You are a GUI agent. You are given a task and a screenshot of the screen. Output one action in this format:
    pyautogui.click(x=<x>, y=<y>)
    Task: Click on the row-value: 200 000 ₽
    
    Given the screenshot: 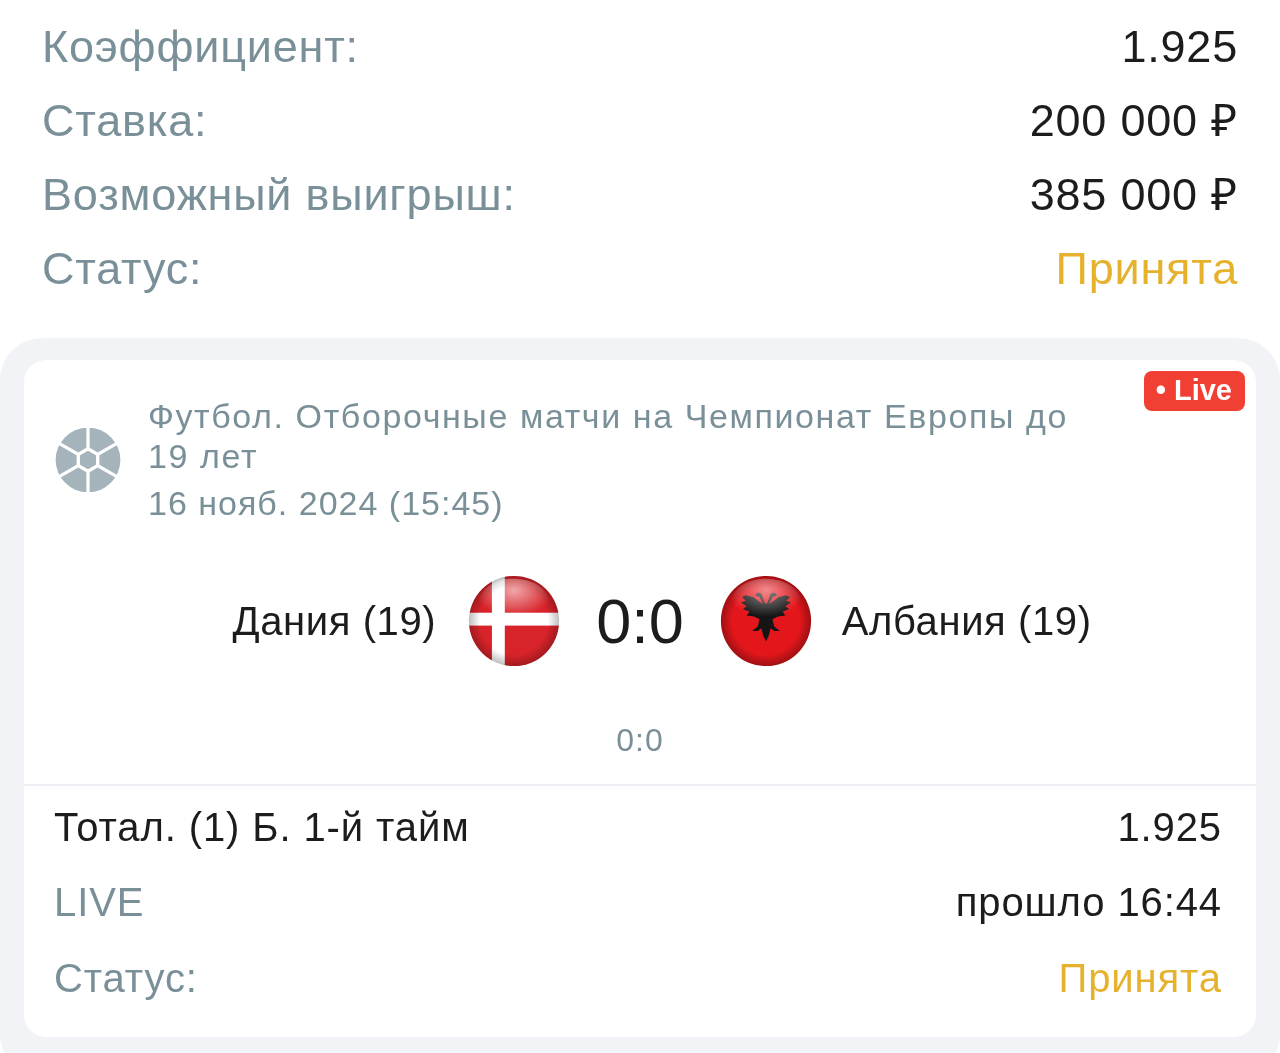 What is the action you would take?
    pyautogui.click(x=1133, y=121)
    